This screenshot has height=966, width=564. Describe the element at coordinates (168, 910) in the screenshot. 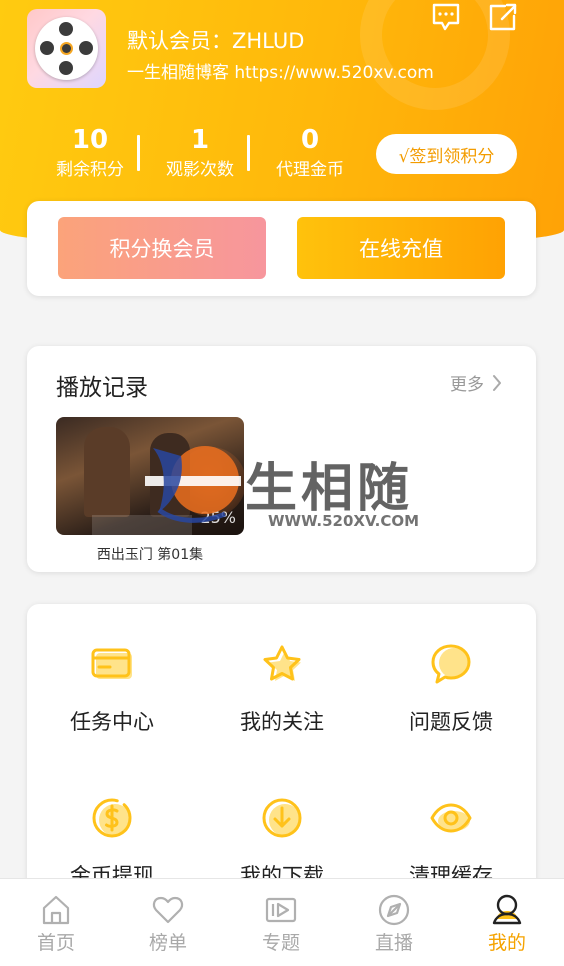

I see `heart-icon` at that location.